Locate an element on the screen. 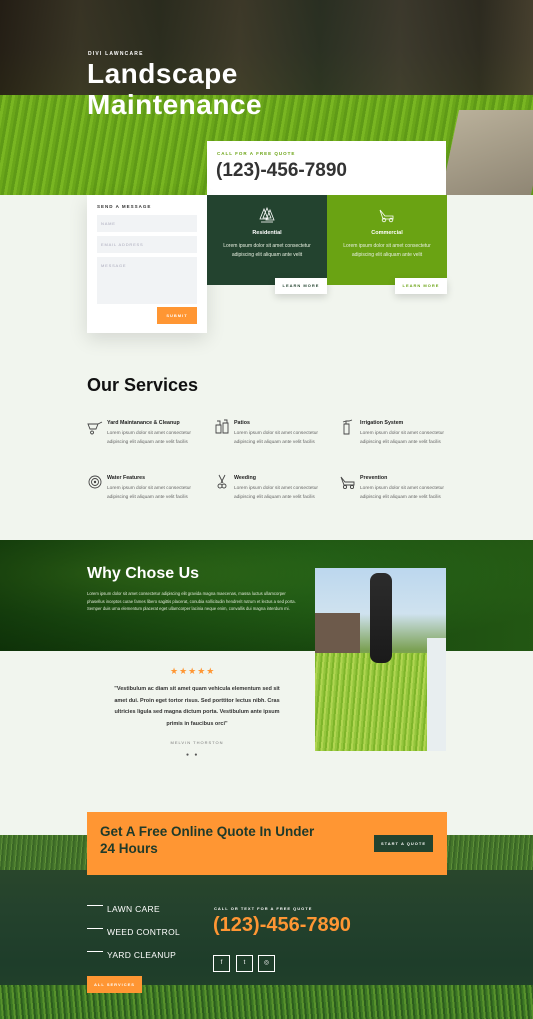 The height and width of the screenshot is (1019, 533). why-heading: Why Chose Us is located at coordinates (143, 573).